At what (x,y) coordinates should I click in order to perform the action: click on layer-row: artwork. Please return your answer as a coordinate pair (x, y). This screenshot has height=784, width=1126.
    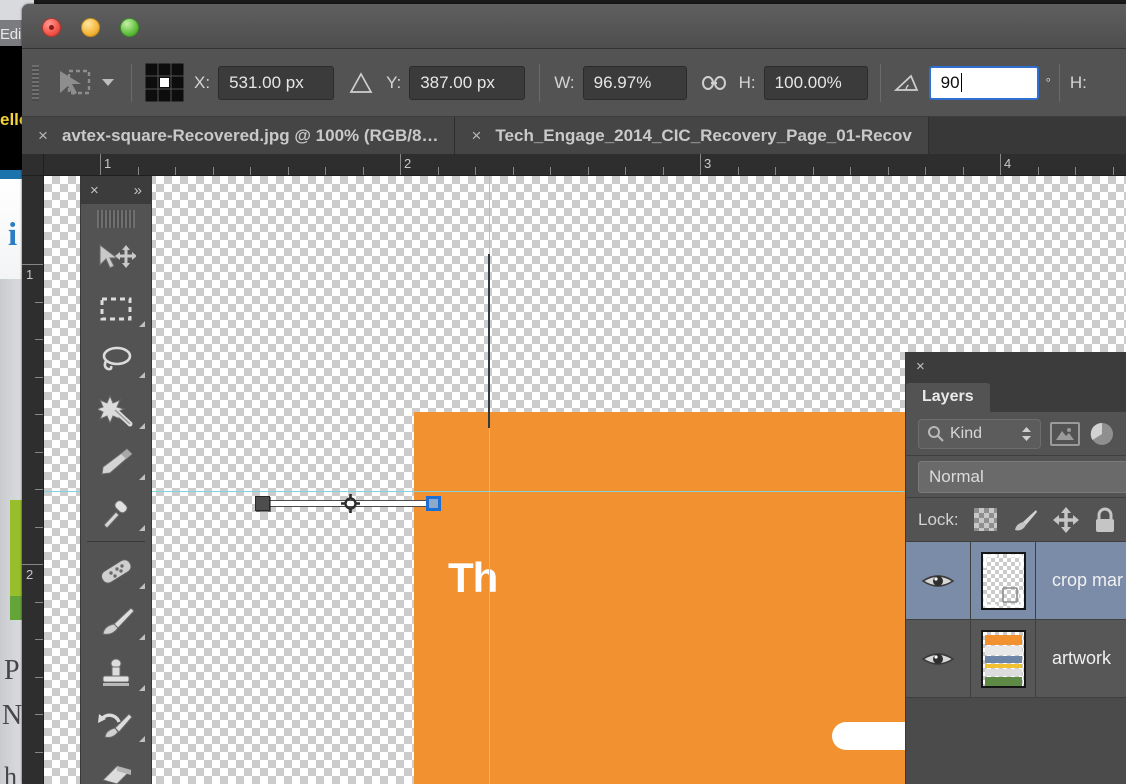
    Looking at the image, I should click on (1016, 659).